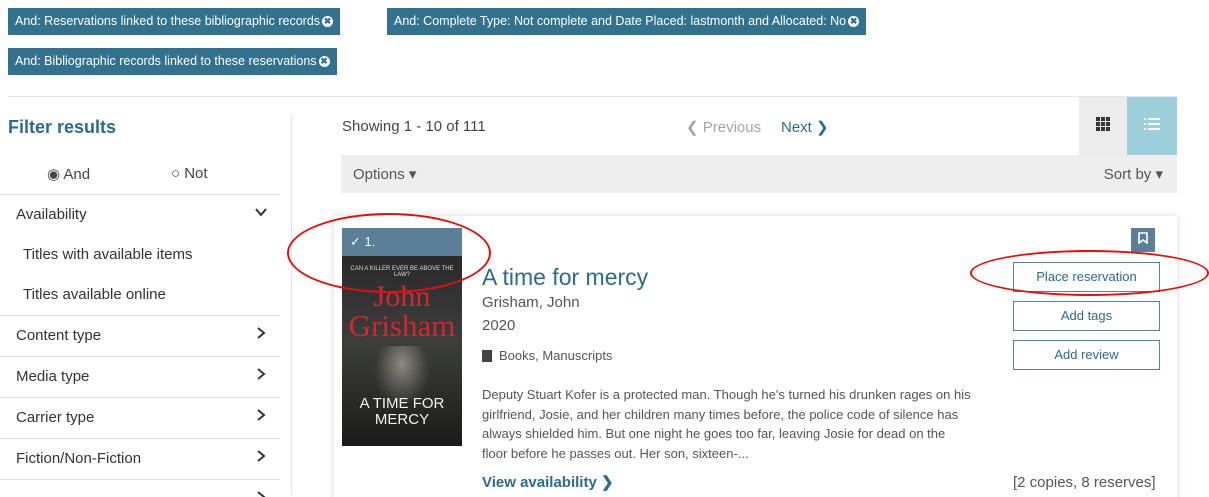 The width and height of the screenshot is (1209, 497). I want to click on add-review-button: Add review, so click(1086, 355).